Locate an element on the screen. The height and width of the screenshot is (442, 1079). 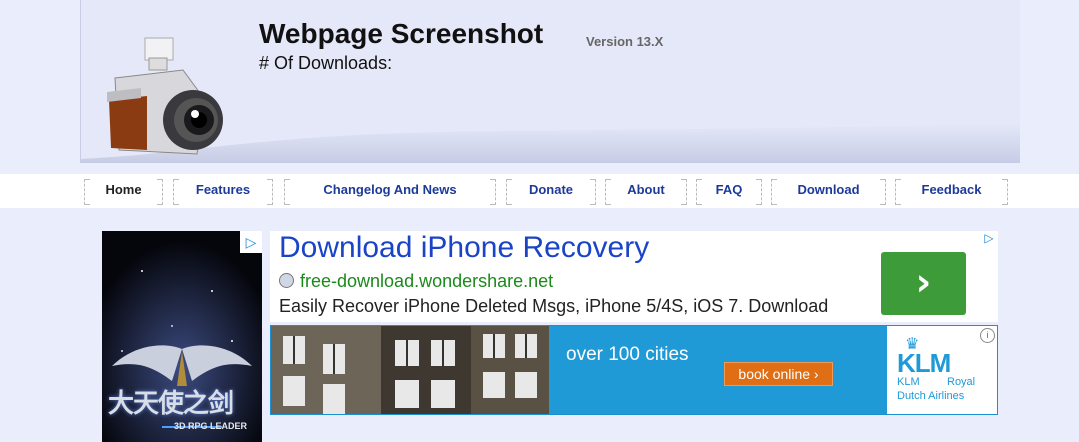
side-ad-subtitle: 3D RPG LEADER is located at coordinates (211, 426).